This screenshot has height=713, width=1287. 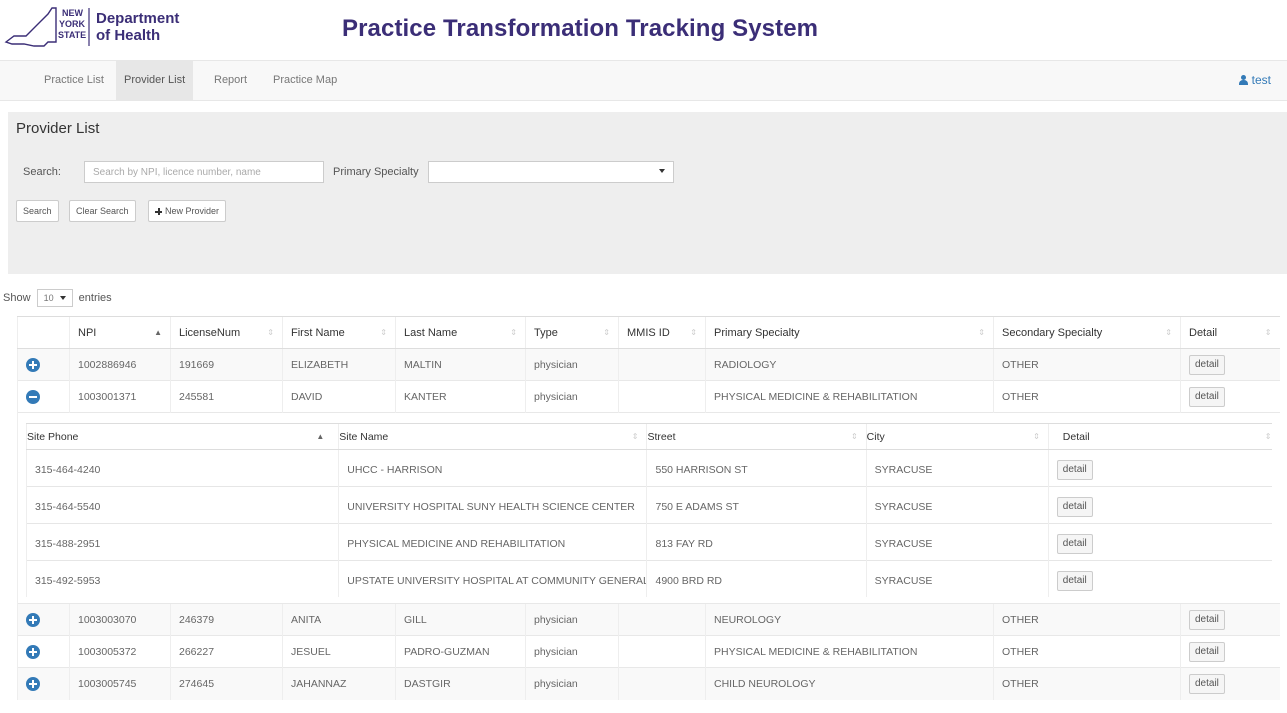 What do you see at coordinates (339, 651) in the screenshot?
I see `first-name-cell: JESUEL` at bounding box center [339, 651].